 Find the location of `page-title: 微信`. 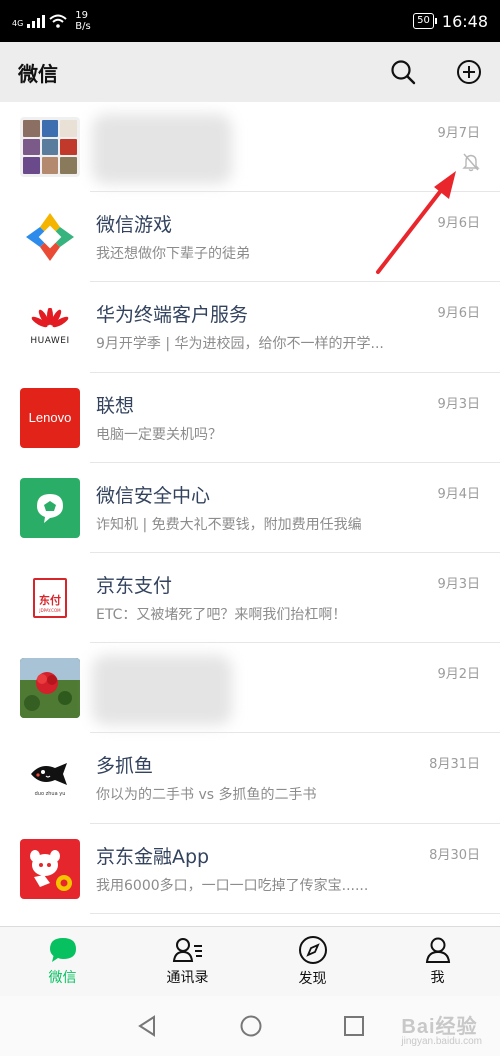

page-title: 微信 is located at coordinates (38, 73).